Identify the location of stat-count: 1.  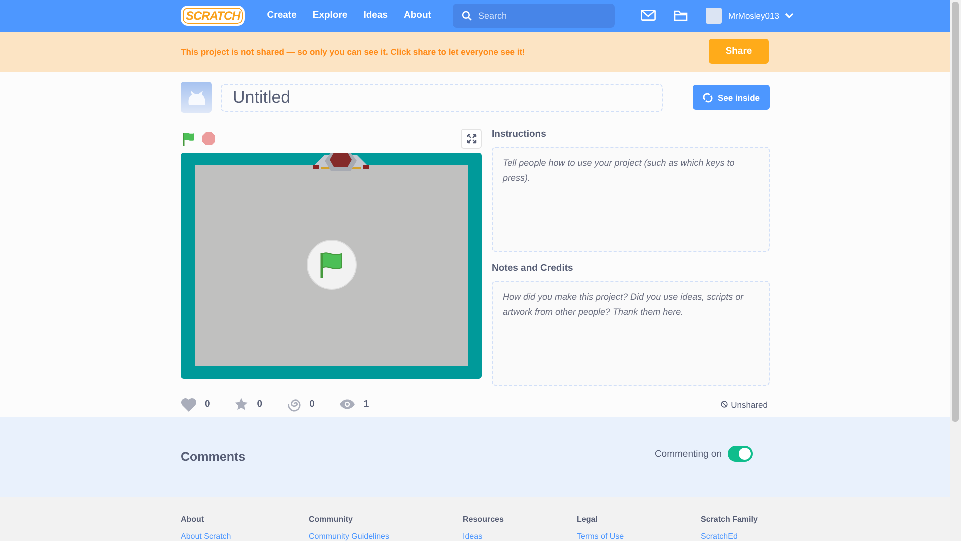
(367, 404).